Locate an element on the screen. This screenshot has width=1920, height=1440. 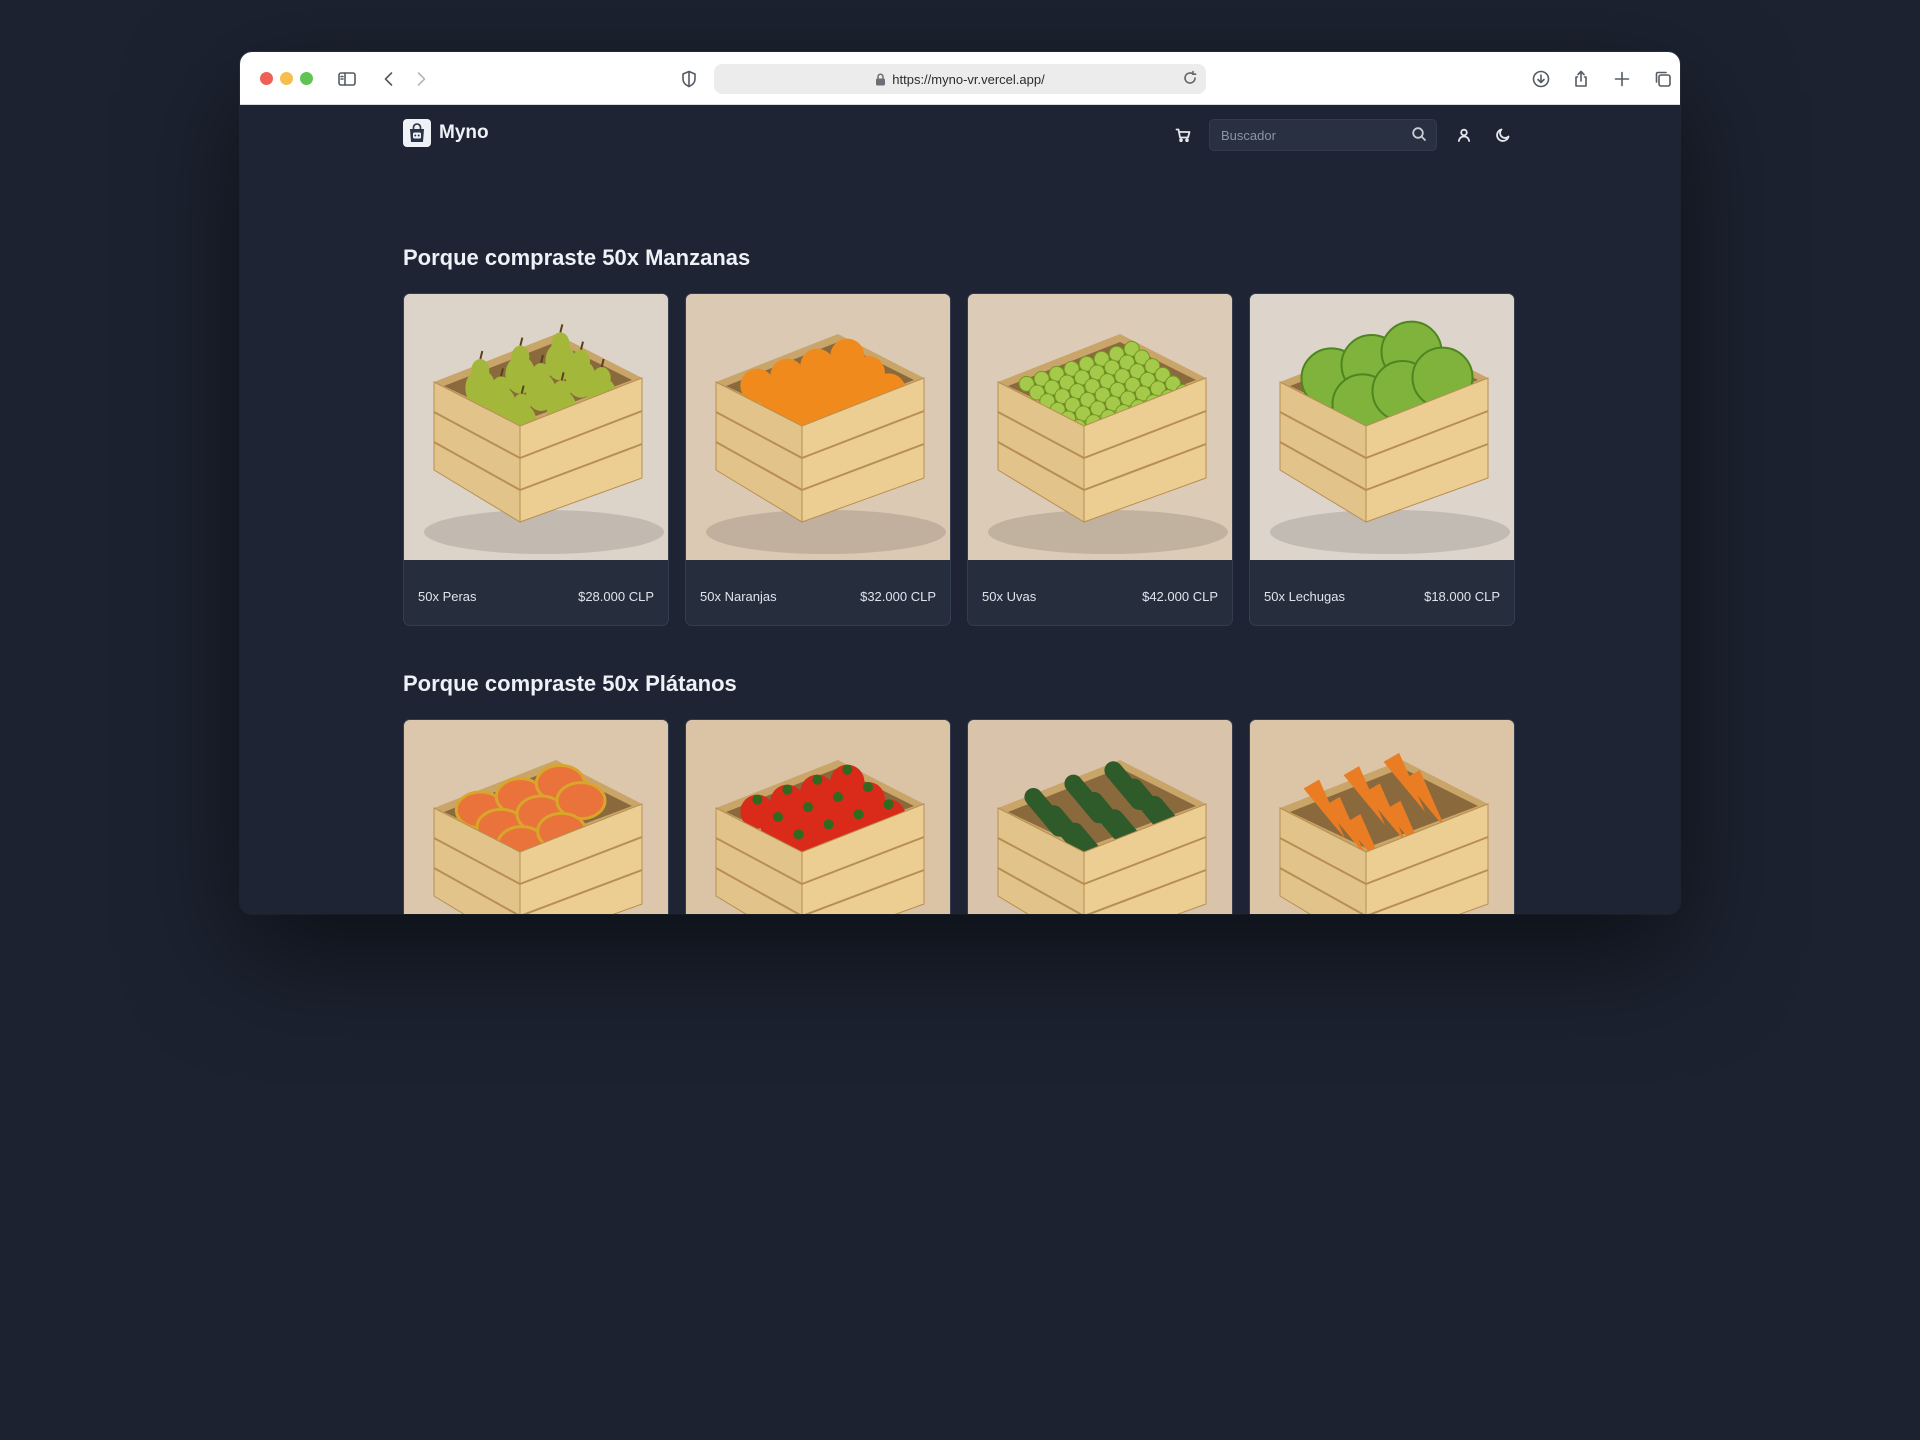
product-name: 50x Peras is located at coordinates (447, 596).